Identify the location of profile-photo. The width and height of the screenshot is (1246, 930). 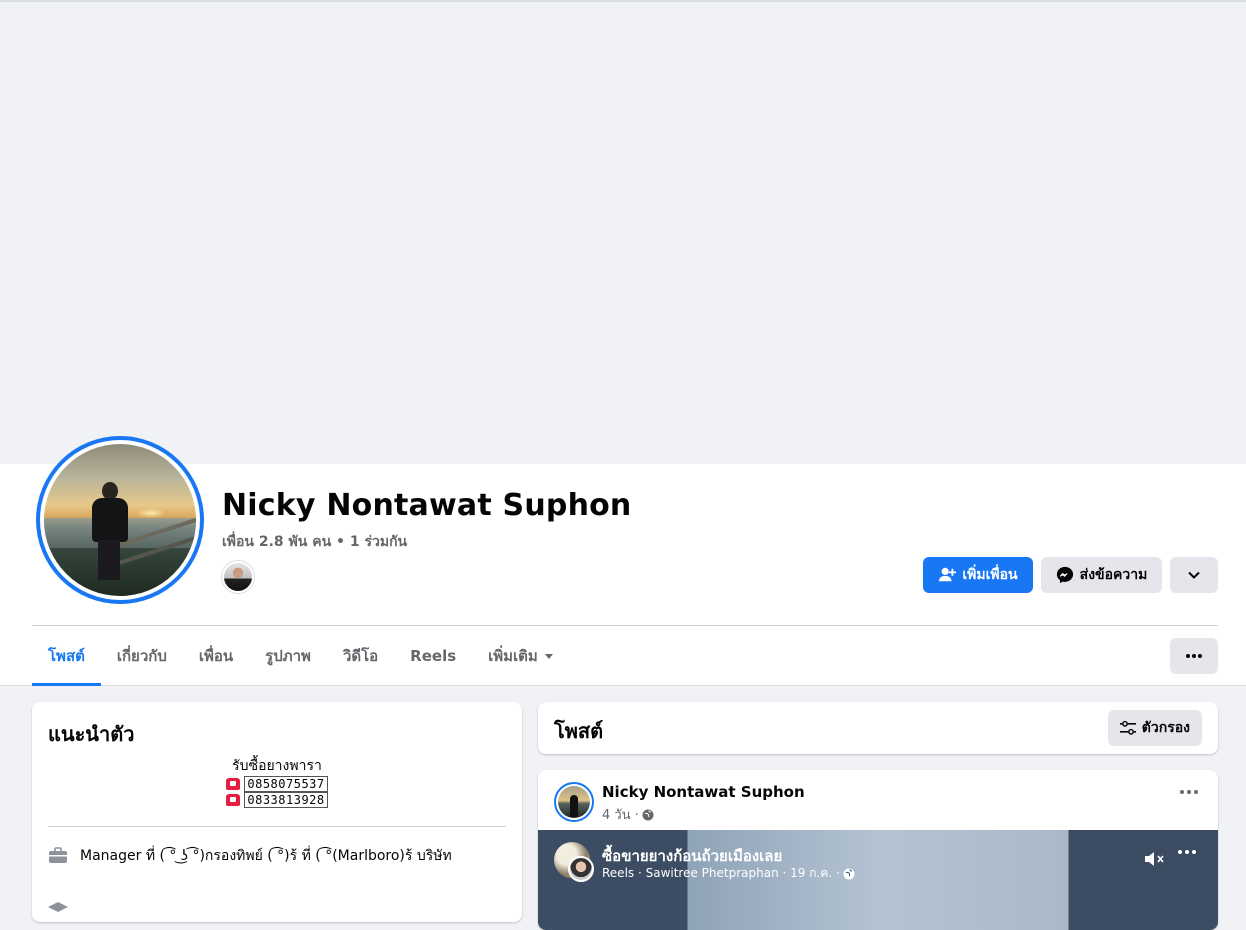
(120, 520).